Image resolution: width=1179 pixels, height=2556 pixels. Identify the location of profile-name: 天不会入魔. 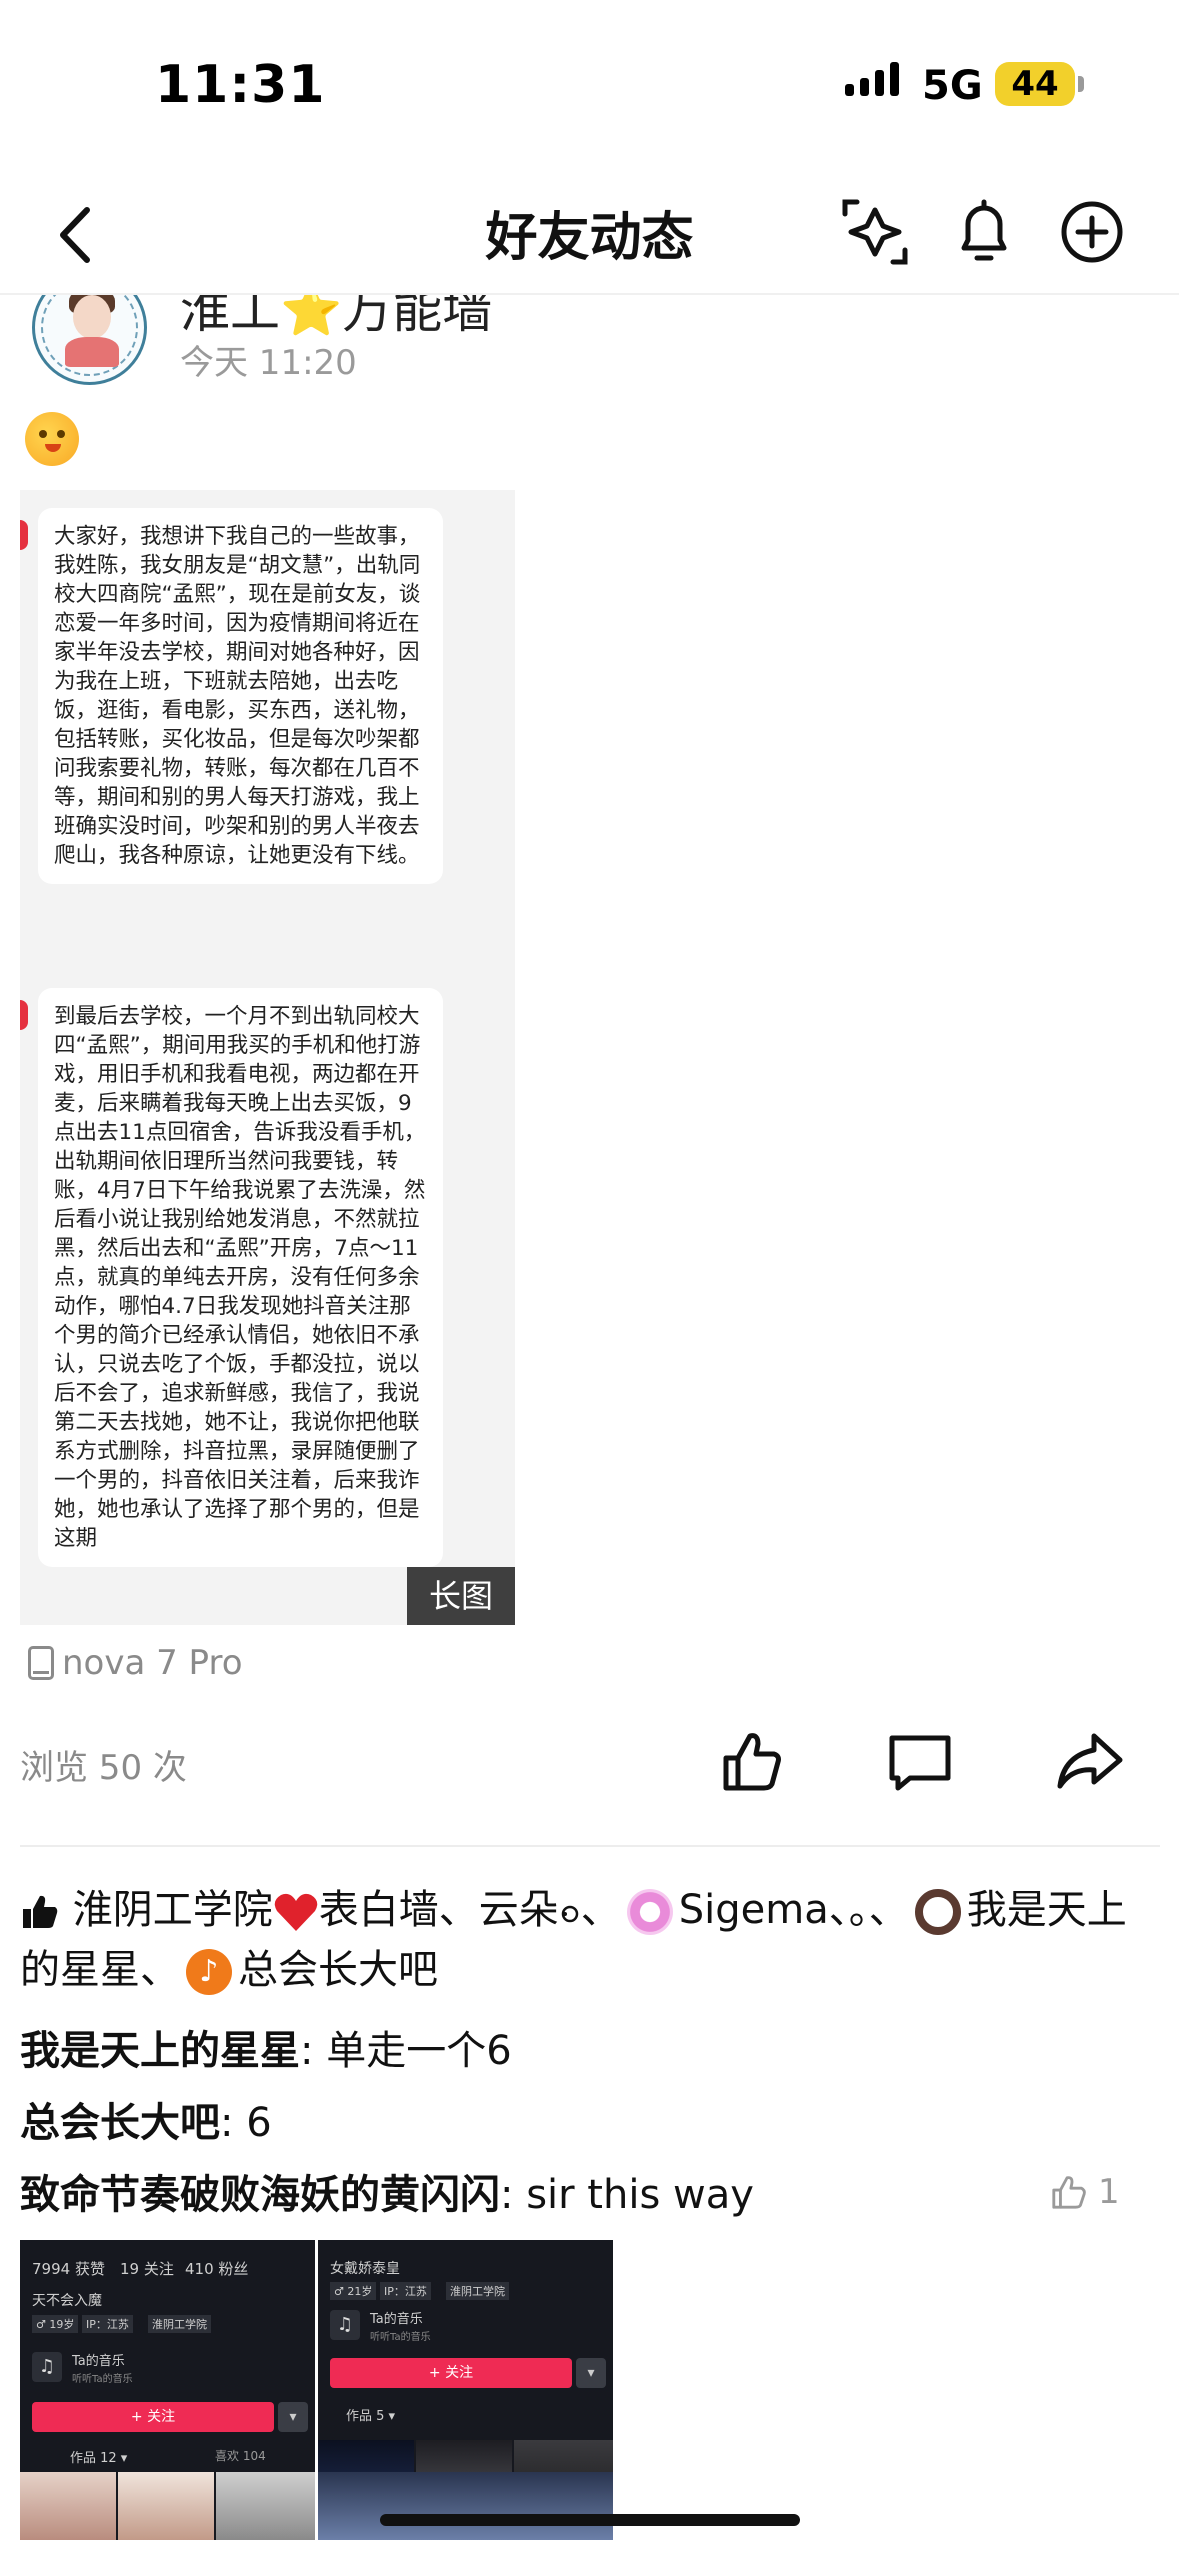
(67, 2301).